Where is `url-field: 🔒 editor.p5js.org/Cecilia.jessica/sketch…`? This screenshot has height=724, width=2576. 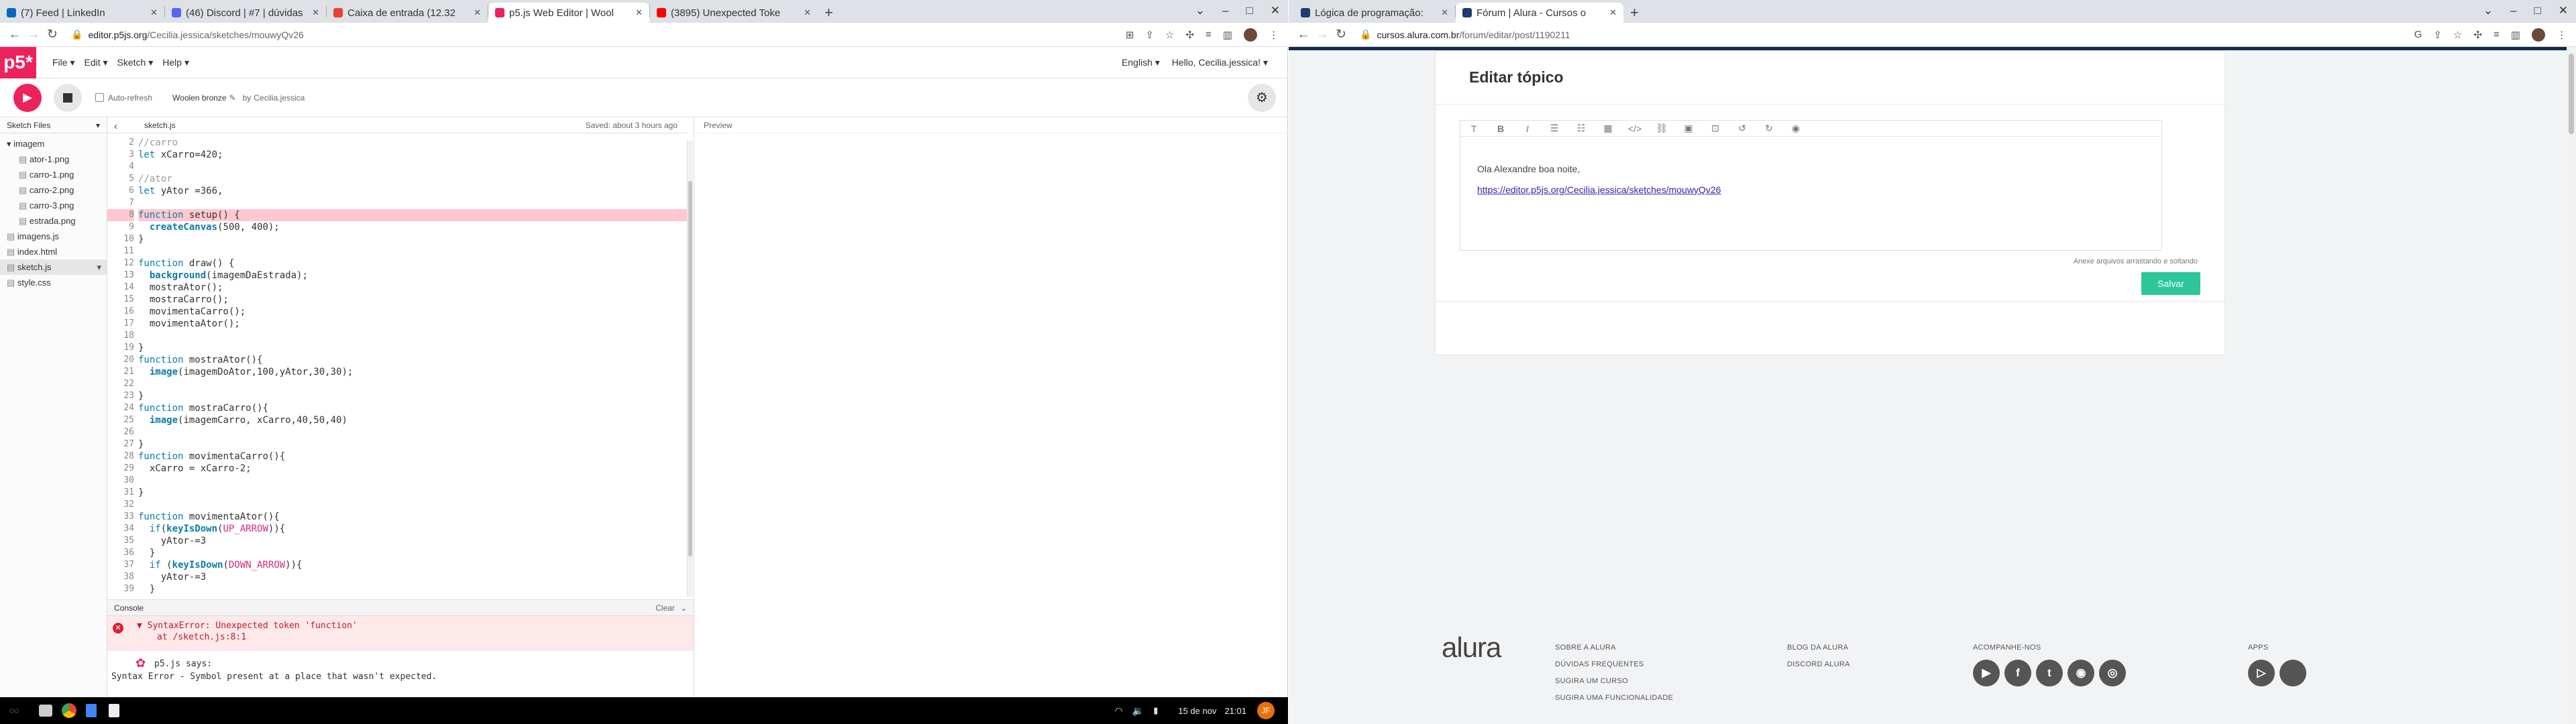
url-field: 🔒 editor.p5js.org/Cecilia.jessica/sketch… is located at coordinates (562, 35).